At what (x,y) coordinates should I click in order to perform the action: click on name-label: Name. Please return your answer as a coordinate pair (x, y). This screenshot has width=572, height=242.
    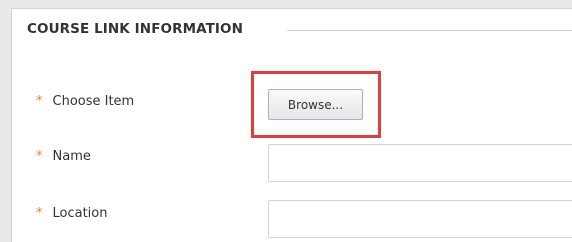
    Looking at the image, I should click on (71, 156).